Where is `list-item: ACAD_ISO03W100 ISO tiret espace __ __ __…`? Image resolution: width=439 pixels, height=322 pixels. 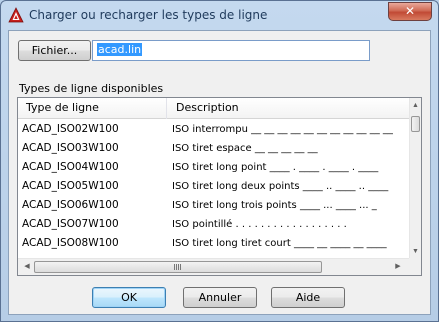 list-item: ACAD_ISO03W100 ISO tiret espace __ __ __… is located at coordinates (214, 148).